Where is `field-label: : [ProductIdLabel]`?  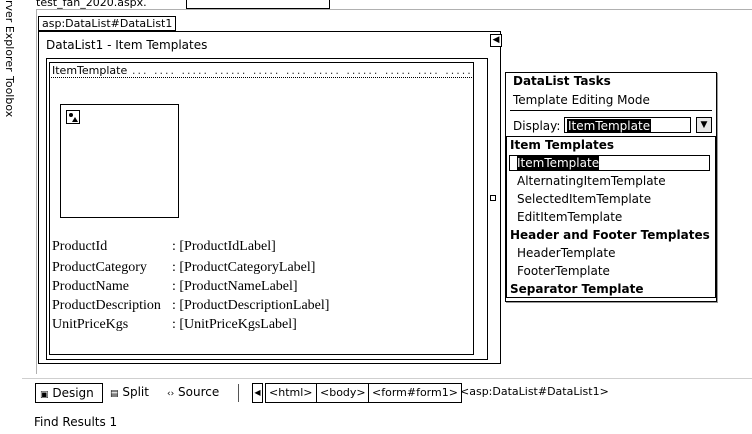
field-label: : [ProductIdLabel] is located at coordinates (224, 247).